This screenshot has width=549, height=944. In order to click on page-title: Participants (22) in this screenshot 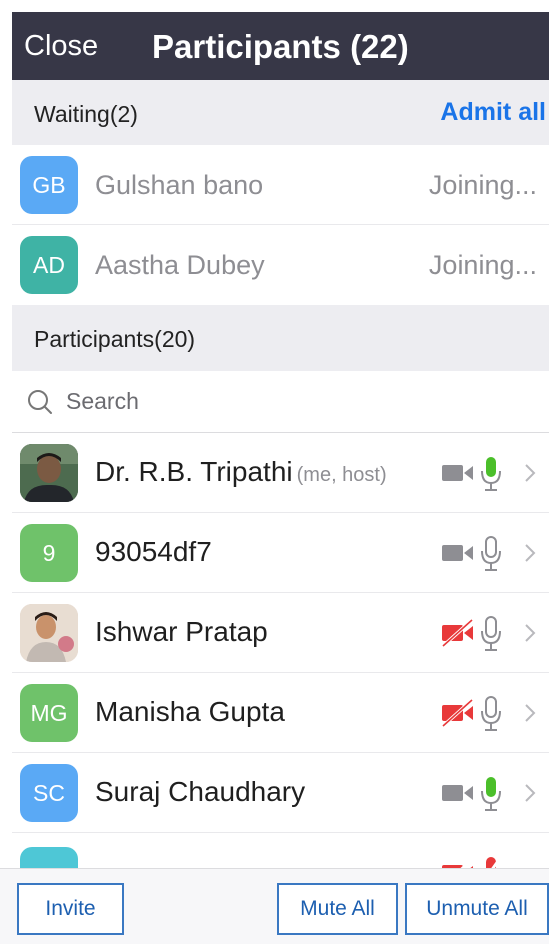, I will do `click(280, 46)`.